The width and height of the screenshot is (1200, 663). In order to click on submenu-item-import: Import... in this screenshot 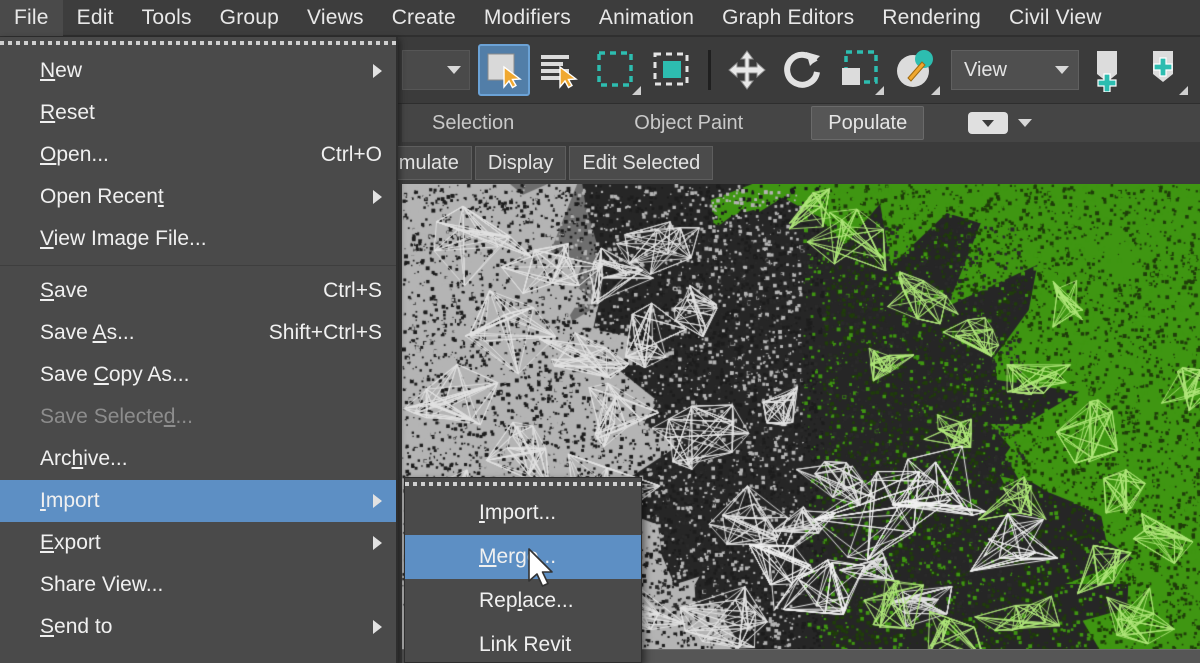, I will do `click(523, 513)`.